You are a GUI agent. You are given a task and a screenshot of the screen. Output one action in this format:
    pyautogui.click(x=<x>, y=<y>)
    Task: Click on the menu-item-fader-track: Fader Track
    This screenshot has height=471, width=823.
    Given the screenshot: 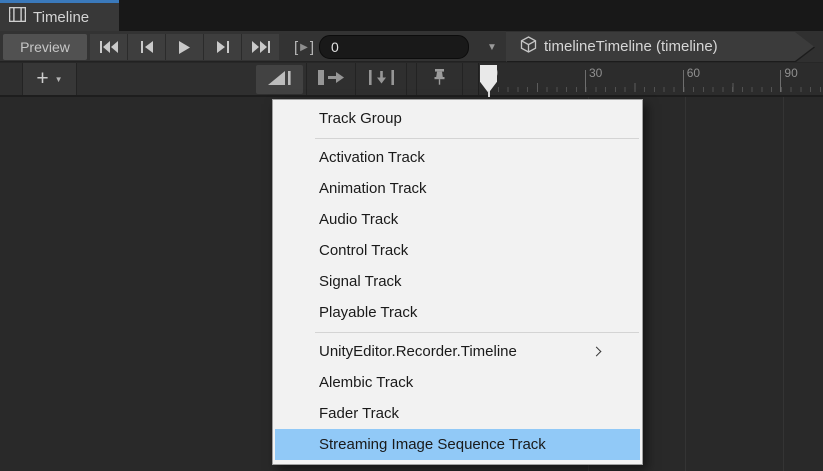 What is the action you would take?
    pyautogui.click(x=457, y=413)
    